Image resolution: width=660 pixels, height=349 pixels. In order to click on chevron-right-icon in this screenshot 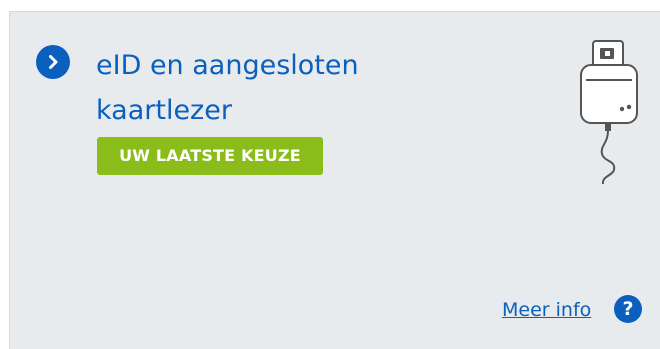, I will do `click(53, 62)`.